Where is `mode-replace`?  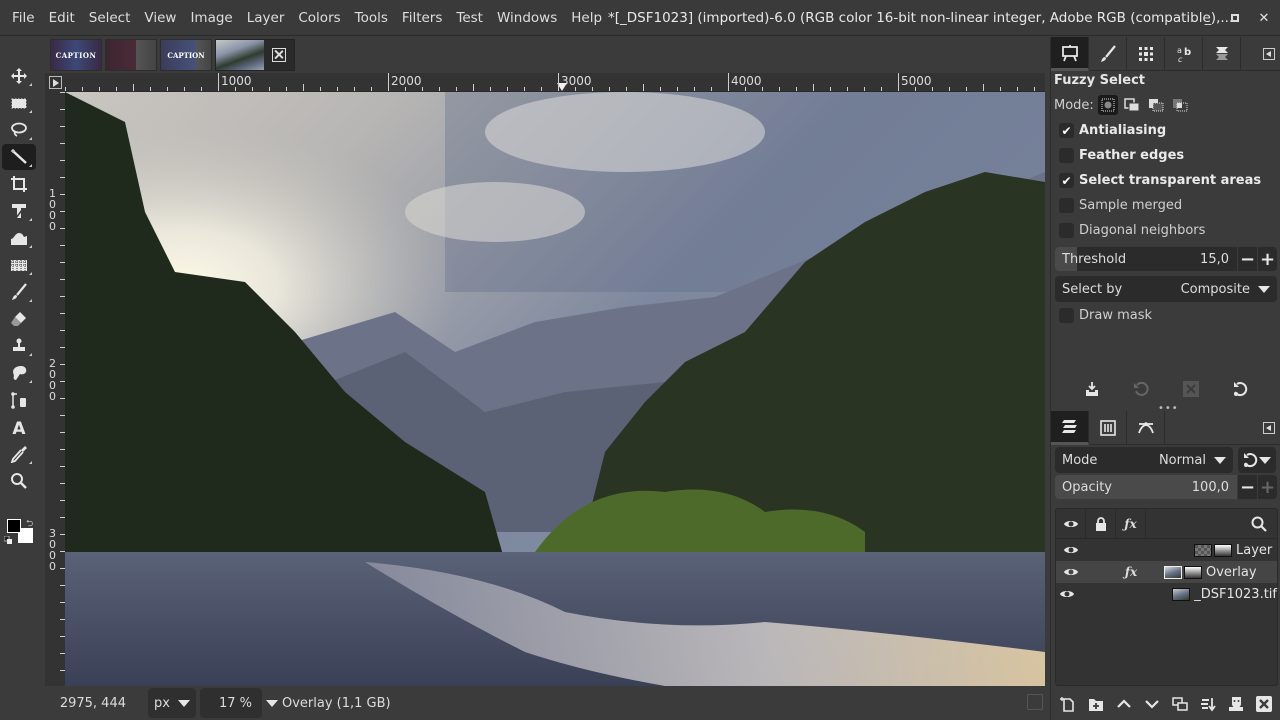
mode-replace is located at coordinates (1107, 105).